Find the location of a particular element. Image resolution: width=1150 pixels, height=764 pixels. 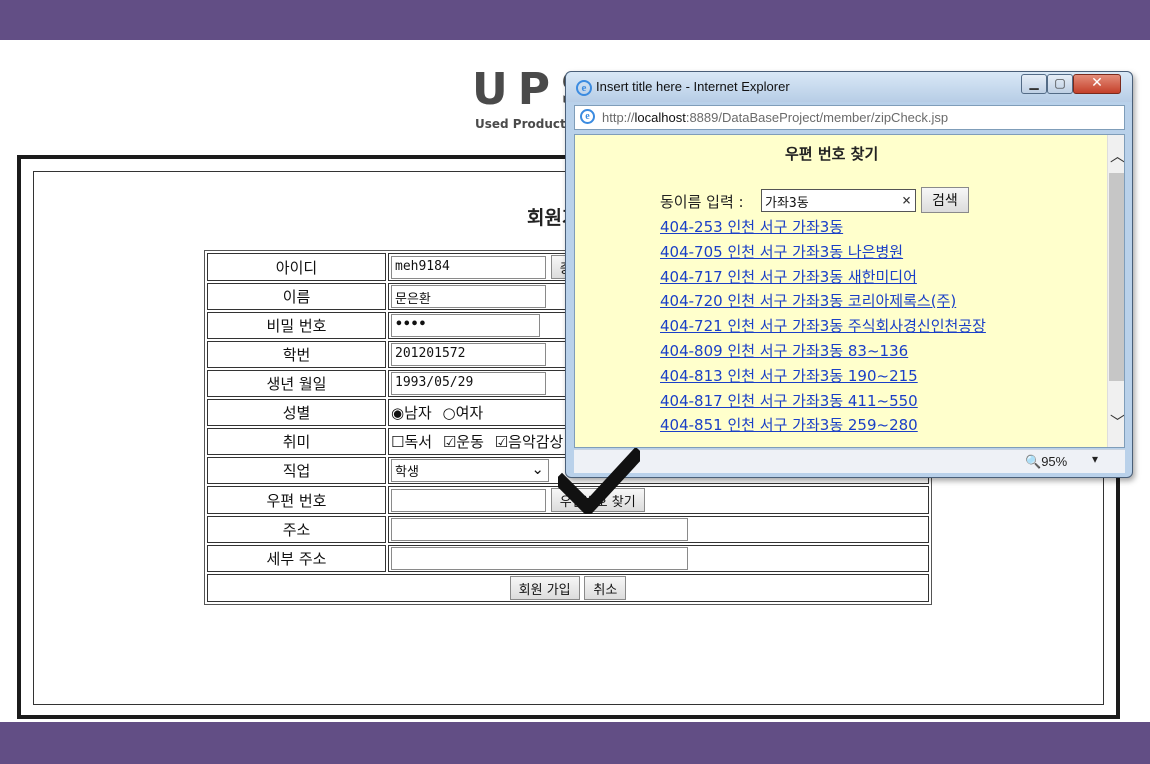

result-link: 404-851 인천 서구 가좌3동 259~280 is located at coordinates (789, 425).